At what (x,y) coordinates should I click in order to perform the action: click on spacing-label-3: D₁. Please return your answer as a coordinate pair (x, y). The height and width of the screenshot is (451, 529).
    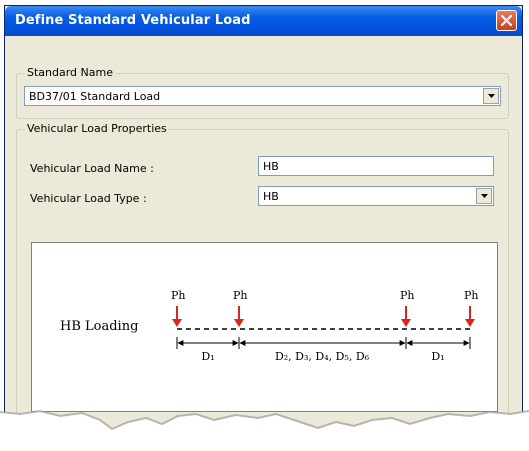
    Looking at the image, I should click on (437, 356).